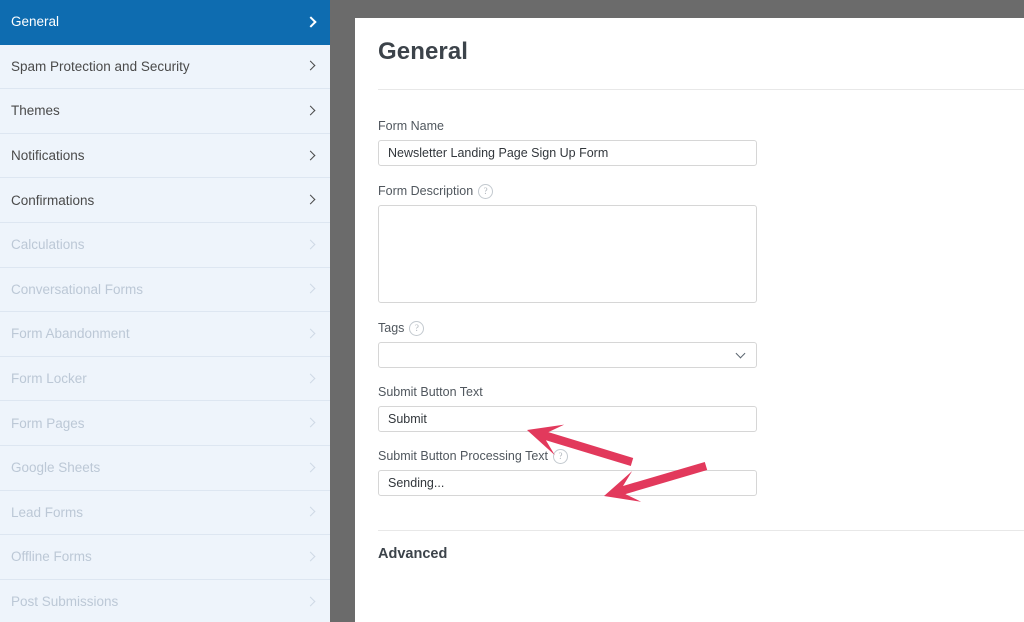  I want to click on sidebar-item-calculations: Calculations, so click(165, 245).